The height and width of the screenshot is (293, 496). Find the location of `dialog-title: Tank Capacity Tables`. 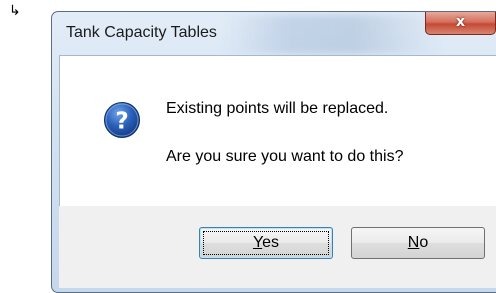

dialog-title: Tank Capacity Tables is located at coordinates (141, 32).